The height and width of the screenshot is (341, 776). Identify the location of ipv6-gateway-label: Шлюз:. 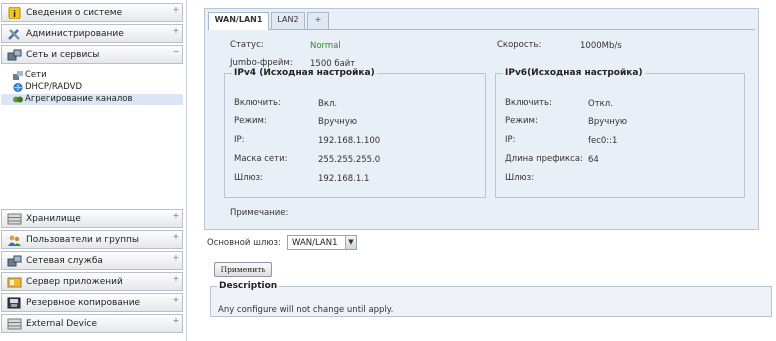
(520, 178).